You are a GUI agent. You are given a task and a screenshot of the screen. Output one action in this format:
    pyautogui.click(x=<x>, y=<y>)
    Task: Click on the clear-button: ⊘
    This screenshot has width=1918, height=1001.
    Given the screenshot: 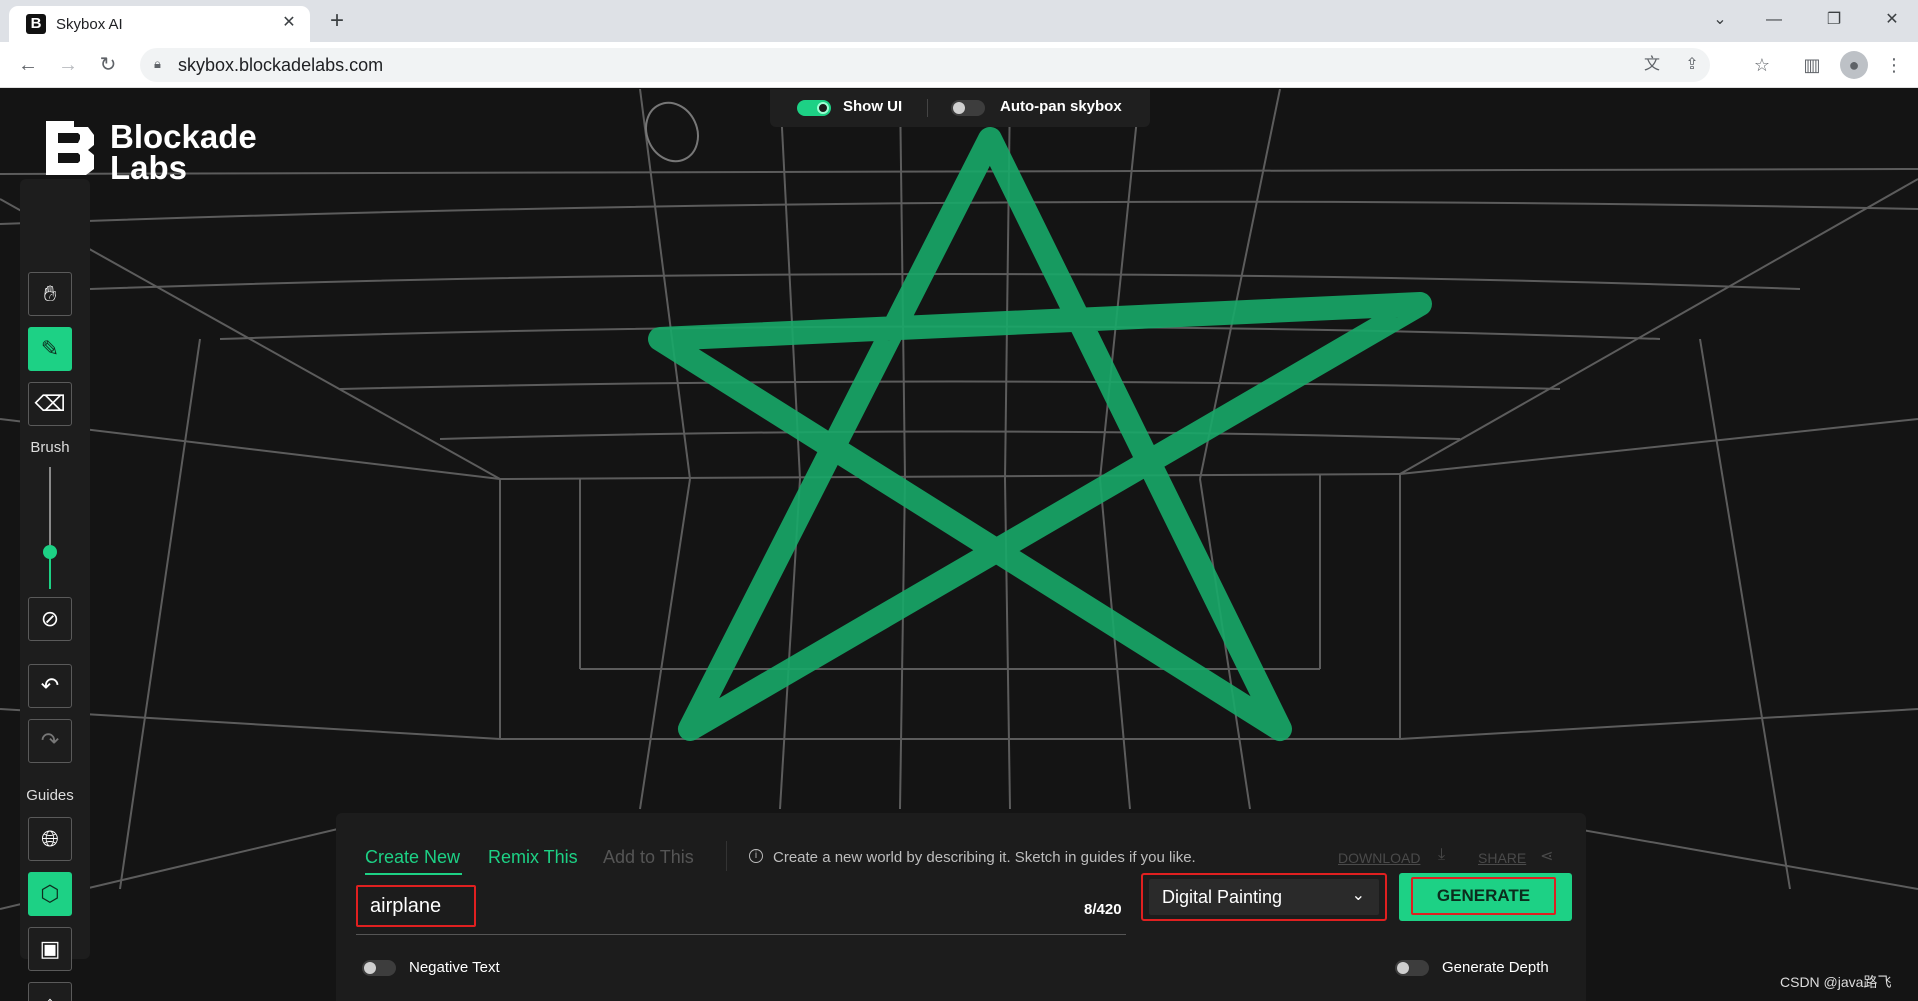 What is the action you would take?
    pyautogui.click(x=50, y=619)
    